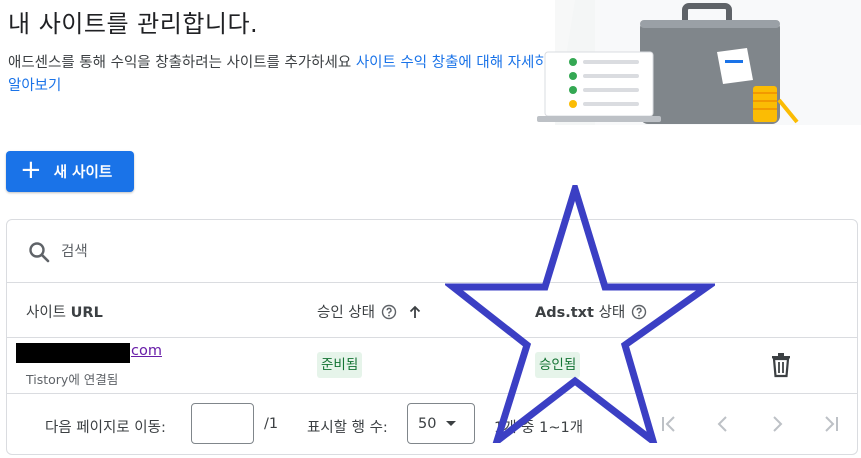 The height and width of the screenshot is (458, 861). What do you see at coordinates (48, 313) in the screenshot?
I see `column-site-url-prefix: 사이트` at bounding box center [48, 313].